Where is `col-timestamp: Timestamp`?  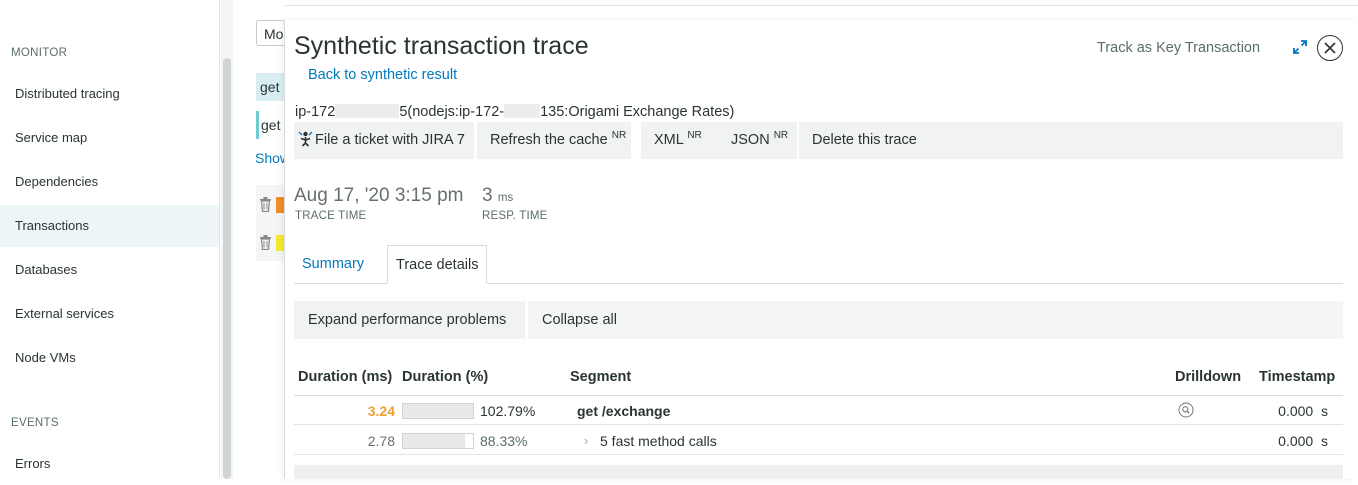 col-timestamp: Timestamp is located at coordinates (1297, 377).